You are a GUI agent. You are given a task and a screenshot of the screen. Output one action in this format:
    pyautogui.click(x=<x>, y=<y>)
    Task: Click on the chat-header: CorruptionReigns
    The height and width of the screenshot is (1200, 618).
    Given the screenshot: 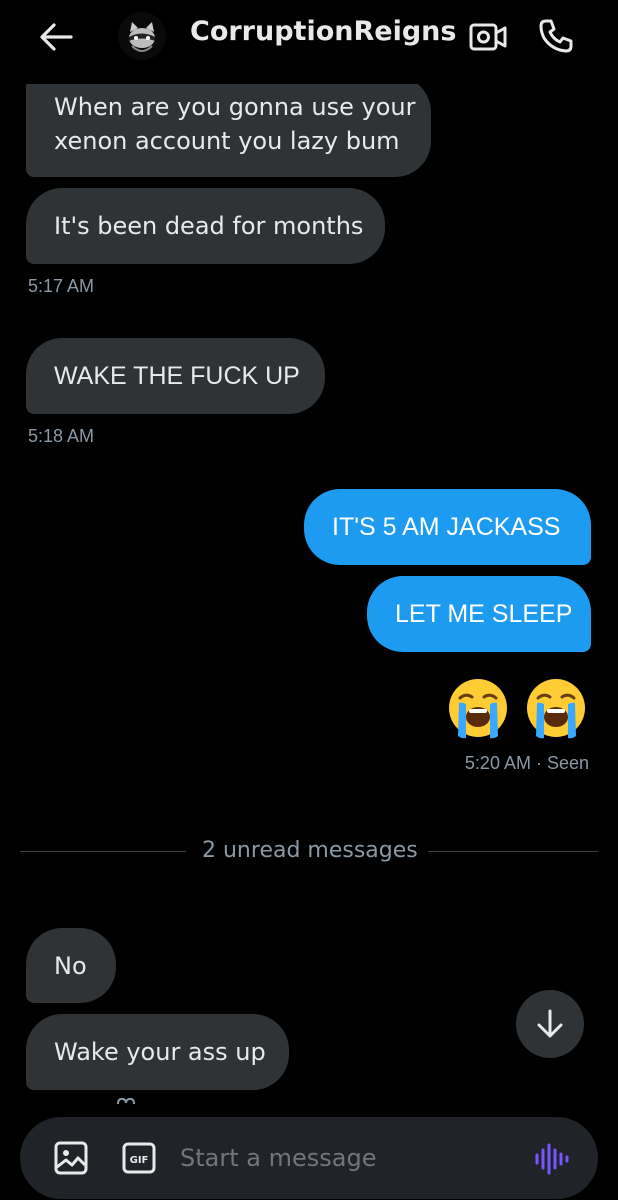 What is the action you would take?
    pyautogui.click(x=309, y=42)
    